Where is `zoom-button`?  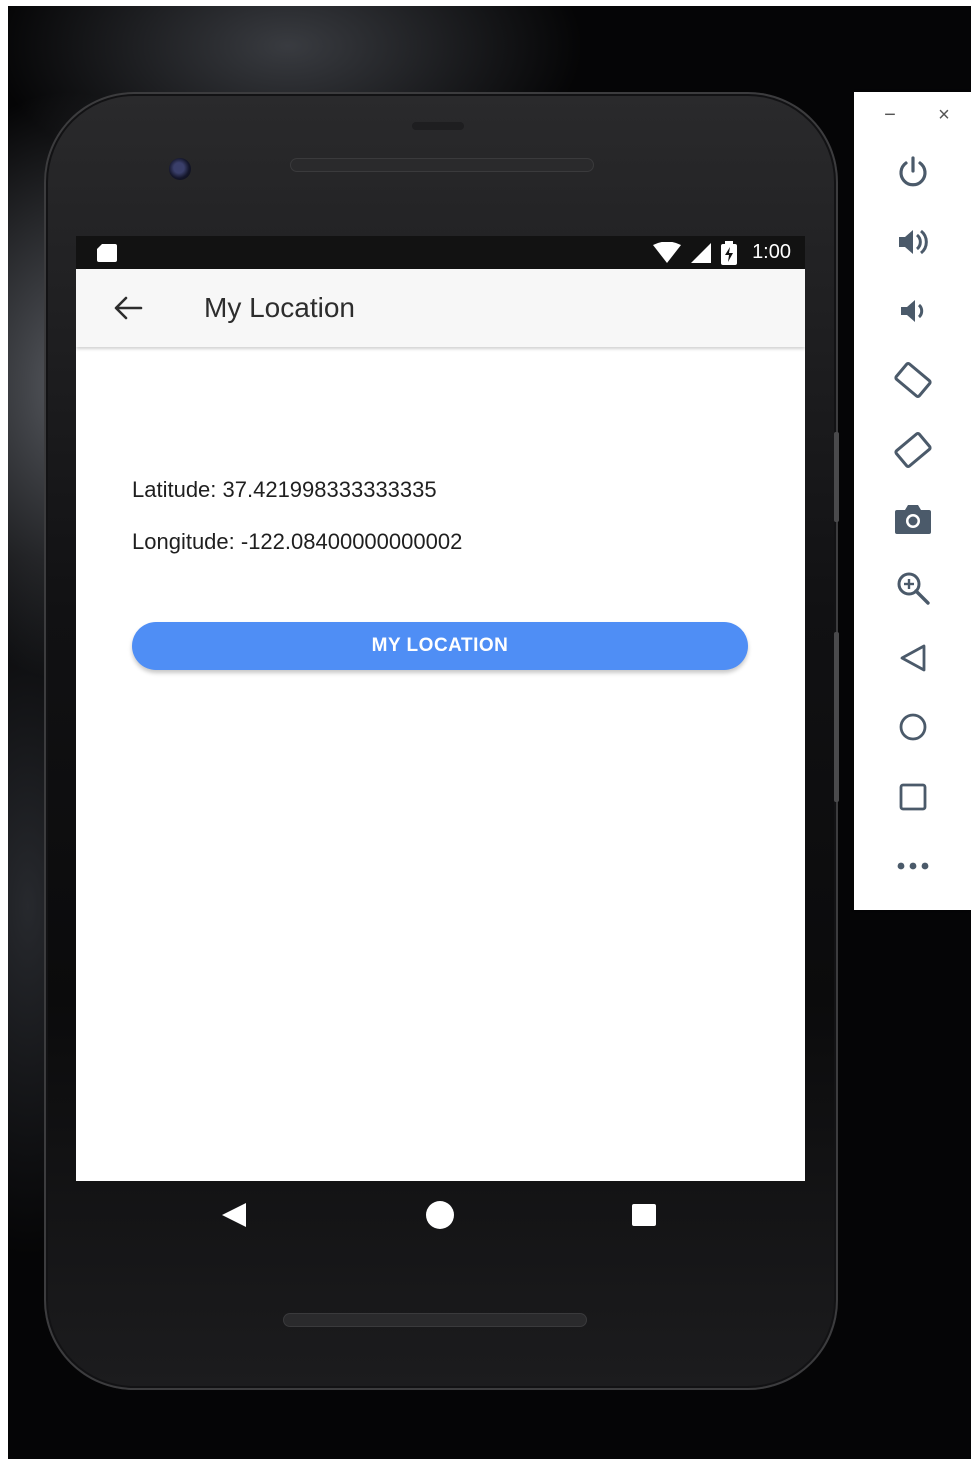 zoom-button is located at coordinates (913, 588).